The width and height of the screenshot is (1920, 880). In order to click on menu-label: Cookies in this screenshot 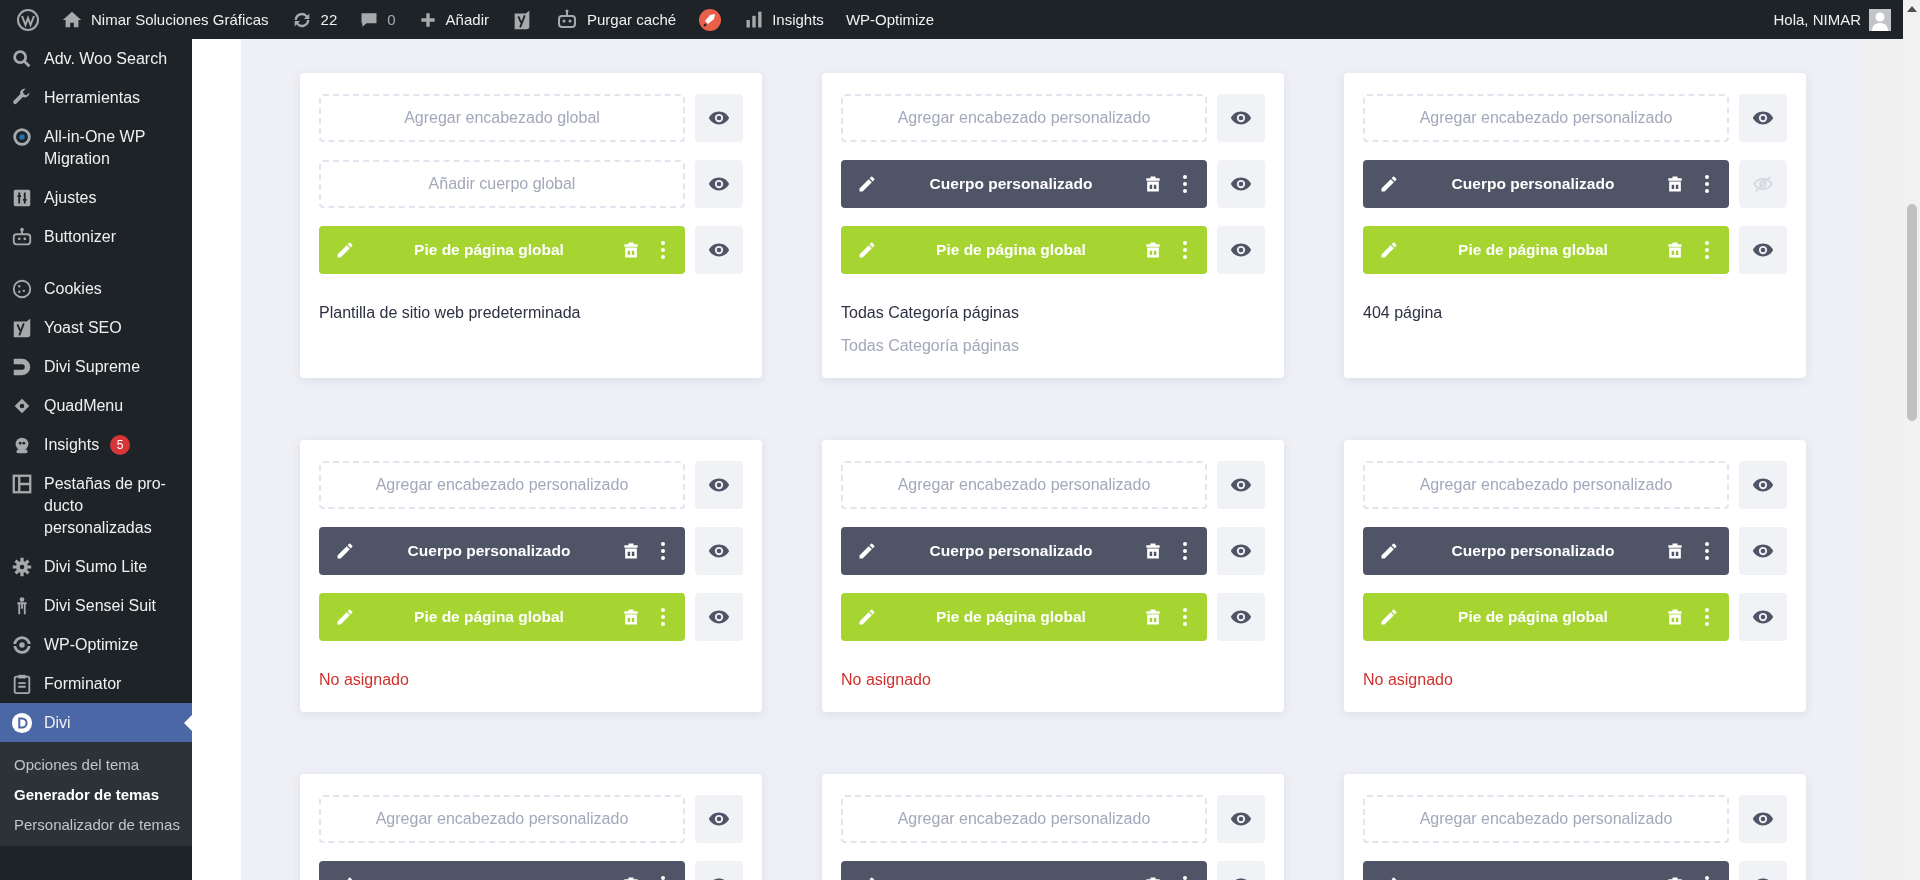, I will do `click(73, 288)`.